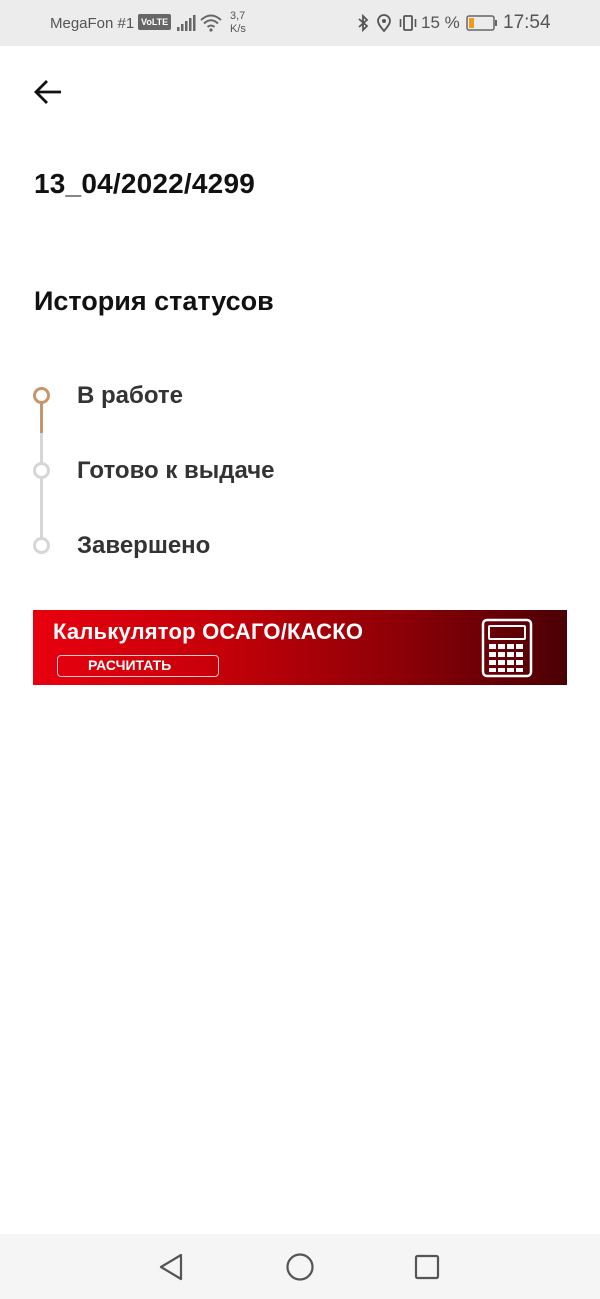 This screenshot has height=1299, width=600. I want to click on recents-square-icon, so click(427, 1267).